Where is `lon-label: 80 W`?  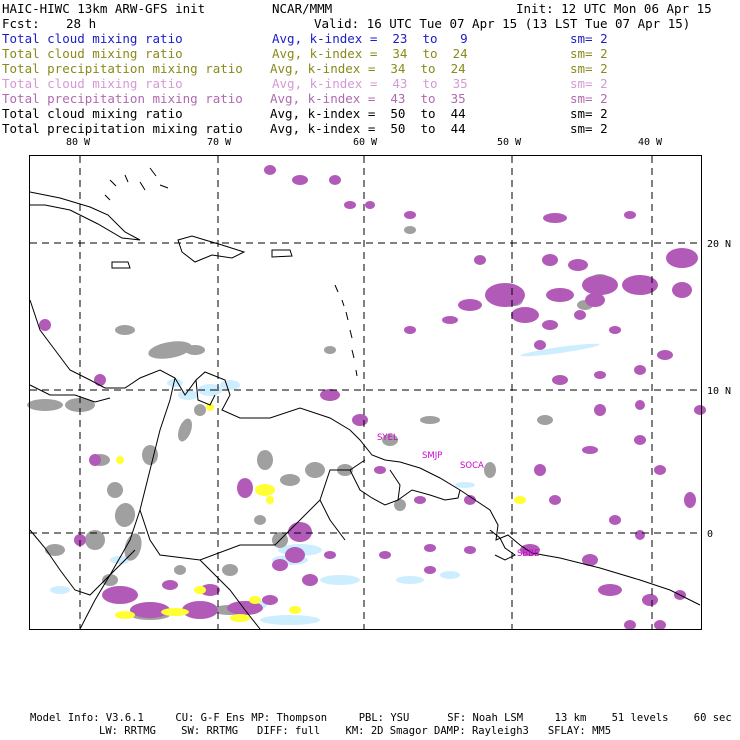
lon-label: 80 W is located at coordinates (78, 142).